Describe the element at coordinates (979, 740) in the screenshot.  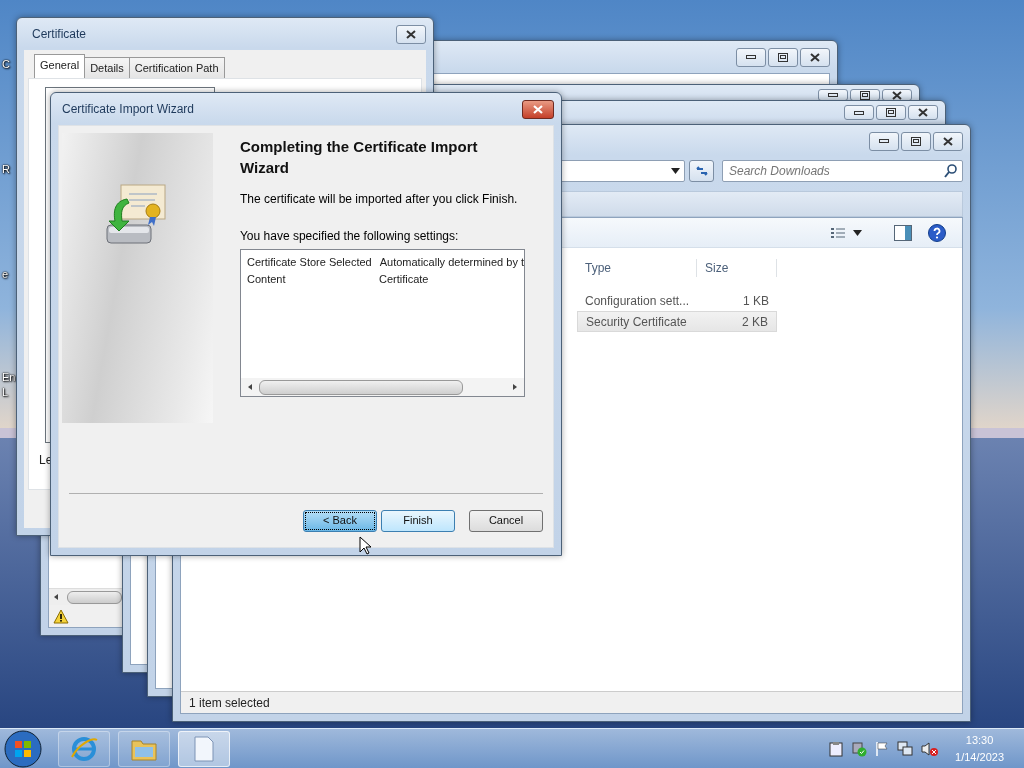
I see `clock-time: 13:30` at that location.